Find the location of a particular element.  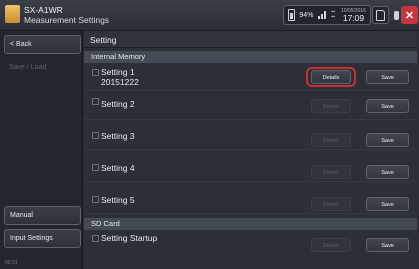

setting-name: Setting 3 is located at coordinates (118, 136).